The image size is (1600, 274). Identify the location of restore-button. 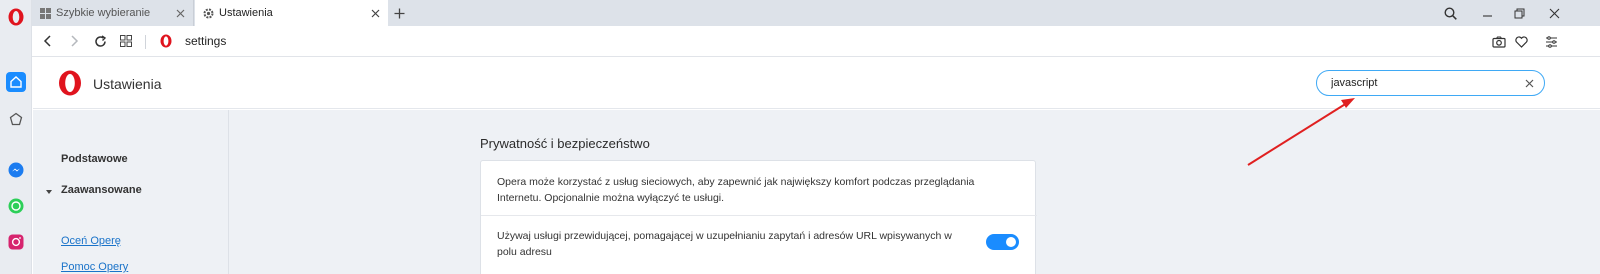
(1519, 13).